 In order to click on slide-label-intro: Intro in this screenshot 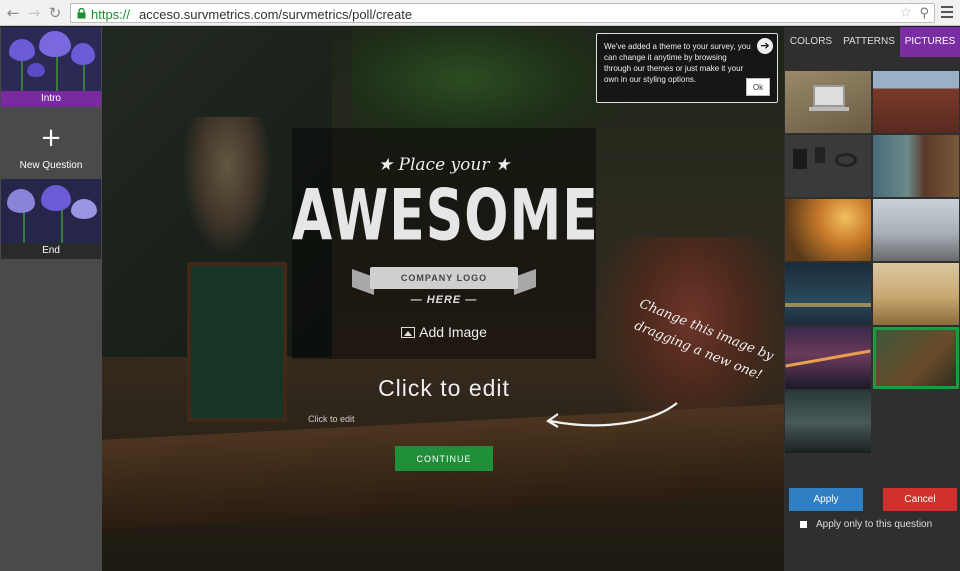, I will do `click(51, 99)`.